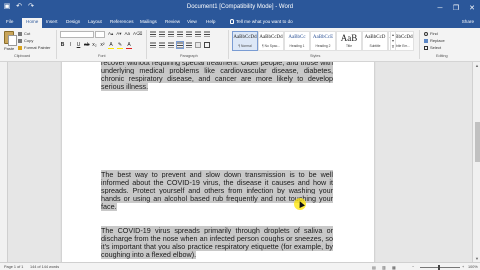 This screenshot has width=480, height=270. Describe the element at coordinates (122, 21) in the screenshot. I see `tab-references: References` at that location.